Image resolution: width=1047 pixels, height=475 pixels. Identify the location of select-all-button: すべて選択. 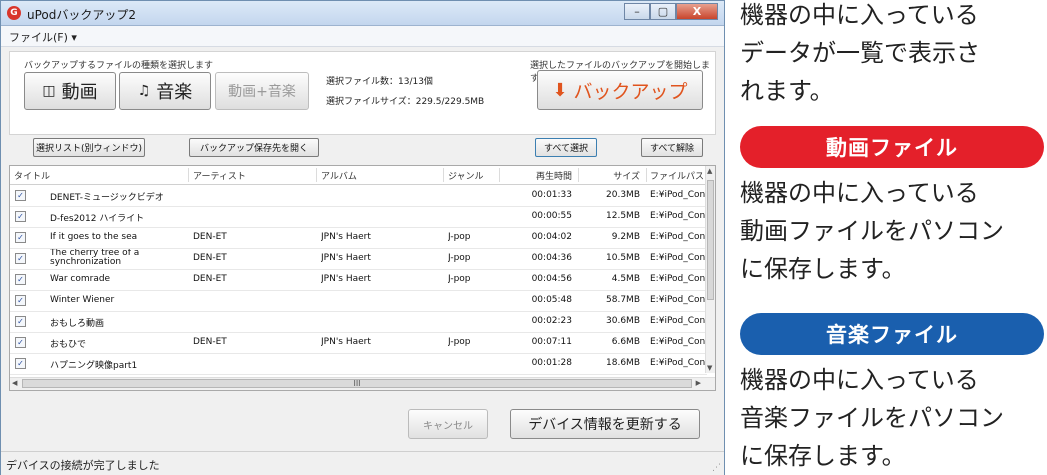
(566, 147).